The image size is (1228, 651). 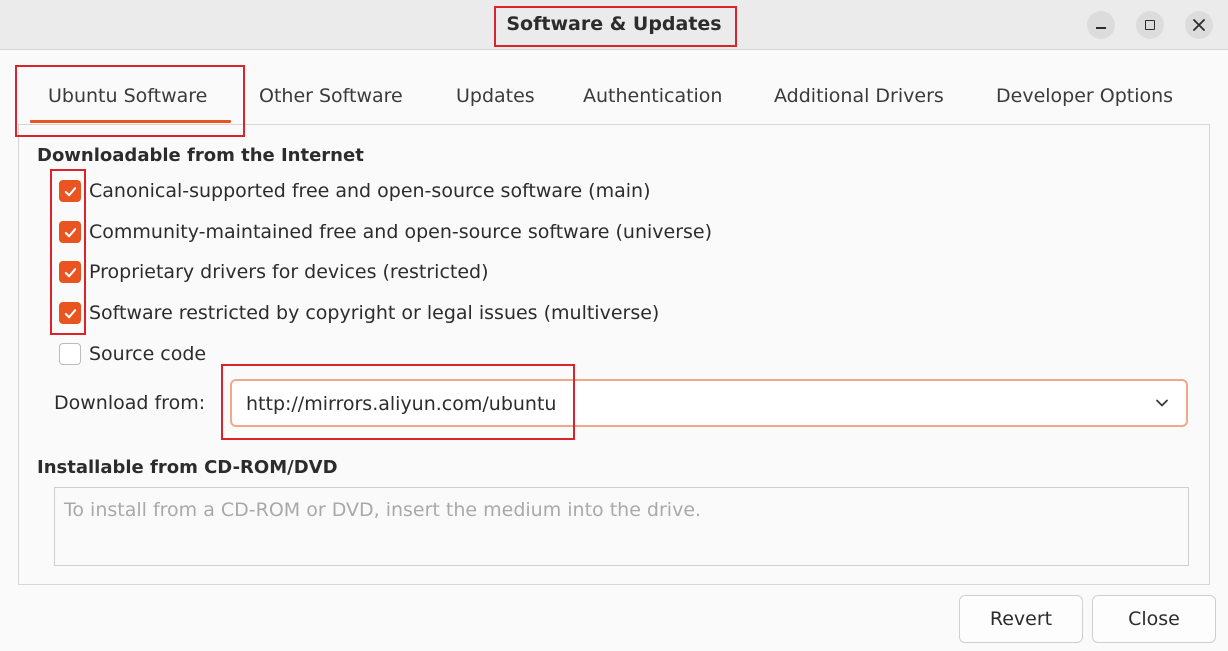 I want to click on chevron-down-icon, so click(x=1162, y=403).